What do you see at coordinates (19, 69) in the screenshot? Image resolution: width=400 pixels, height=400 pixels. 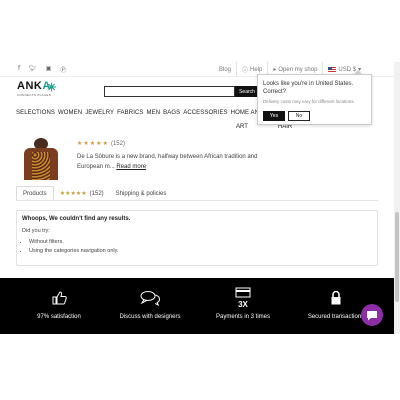 I see `facebook-icon: f` at bounding box center [19, 69].